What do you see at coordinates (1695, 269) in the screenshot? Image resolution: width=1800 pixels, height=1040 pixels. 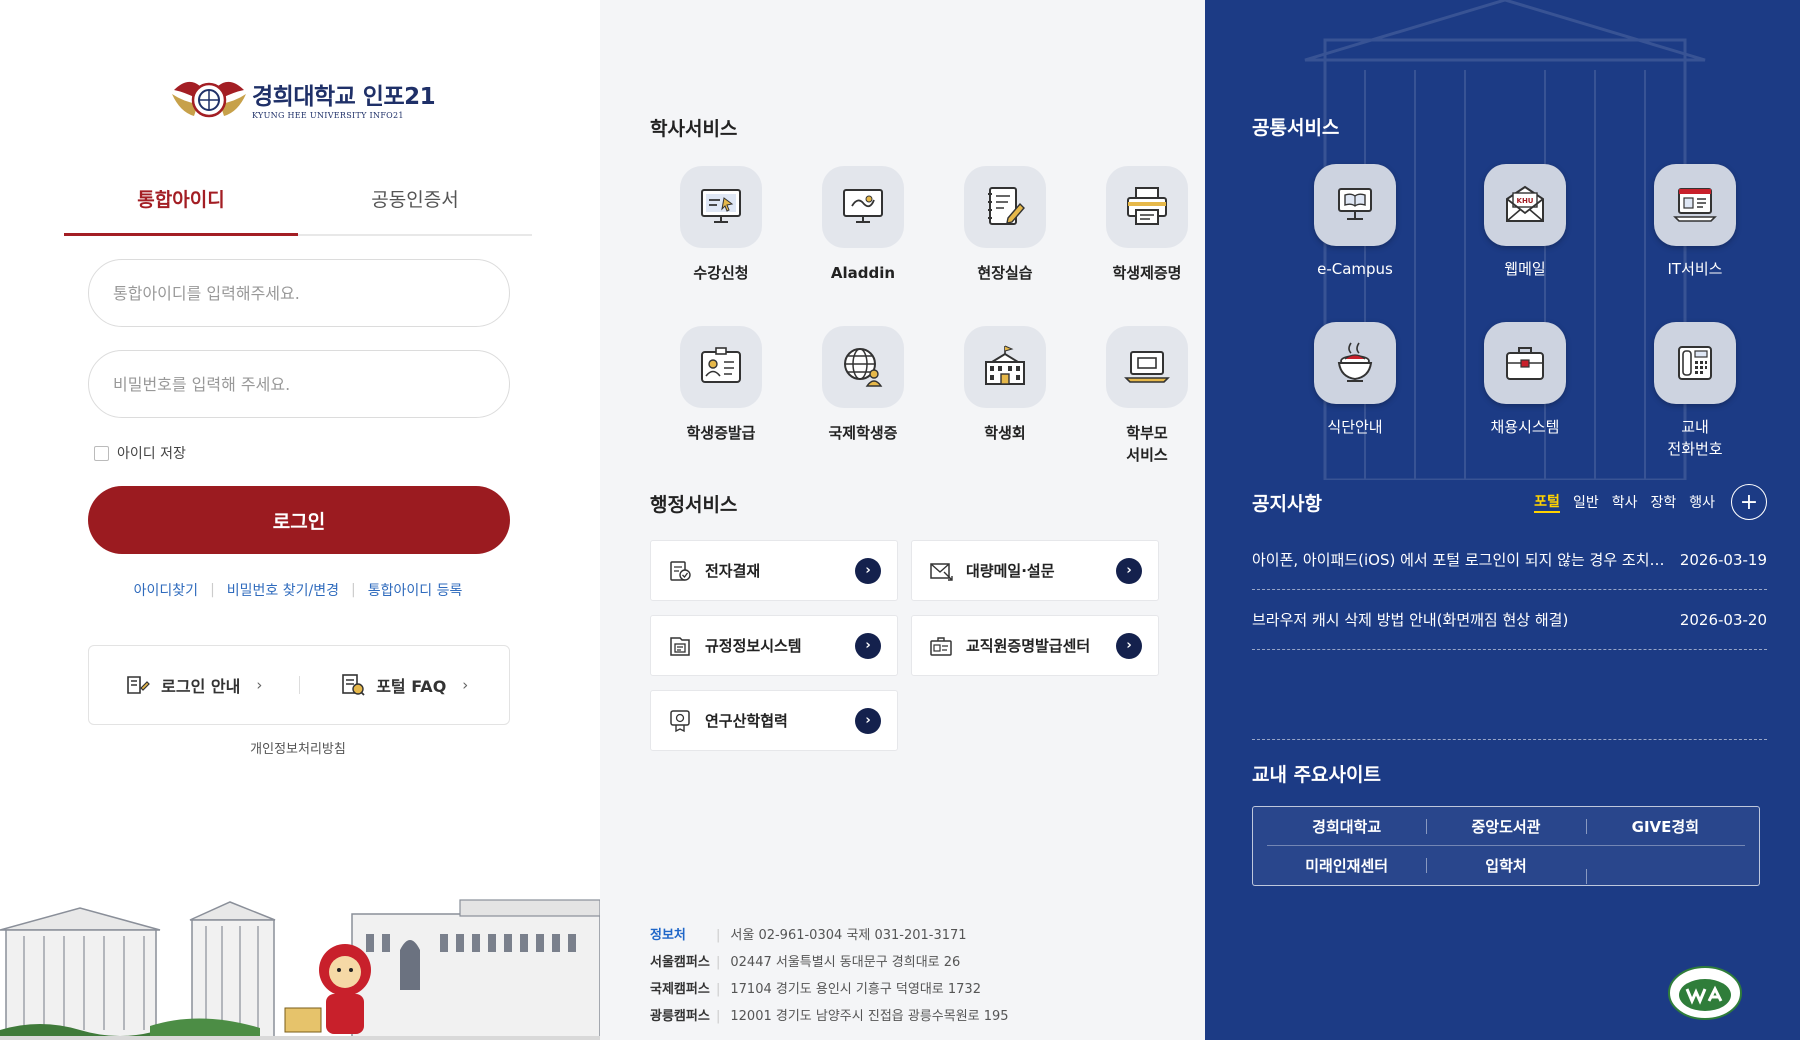 I see `service-label: IT서비스` at bounding box center [1695, 269].